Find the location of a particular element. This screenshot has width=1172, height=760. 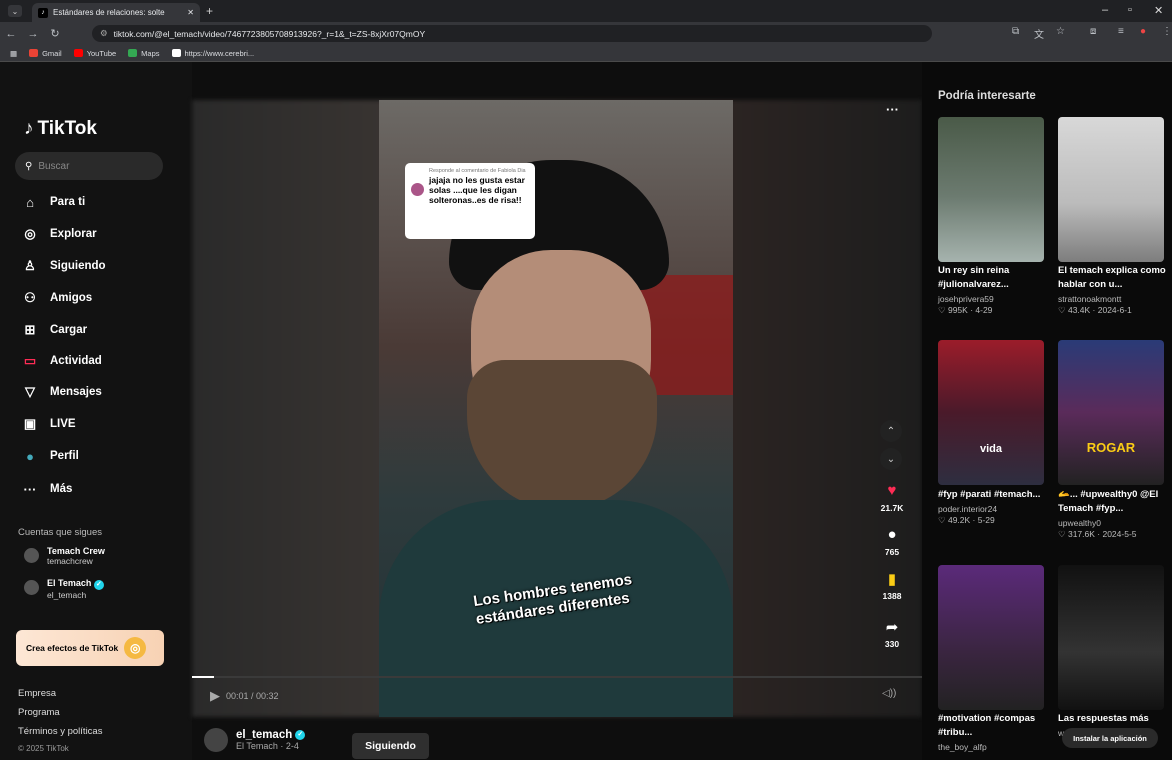

following-item-temachcrew: Temach Crew temachcrew is located at coordinates (64, 556).